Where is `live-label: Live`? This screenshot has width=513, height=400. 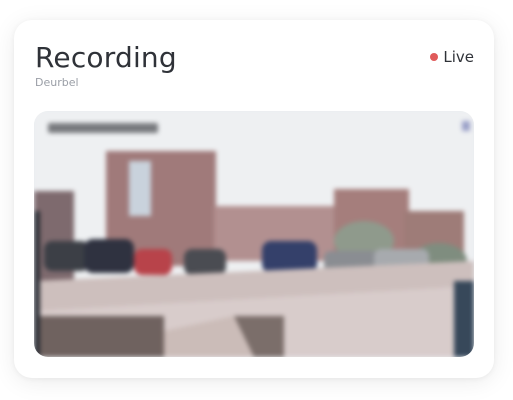 live-label: Live is located at coordinates (458, 57).